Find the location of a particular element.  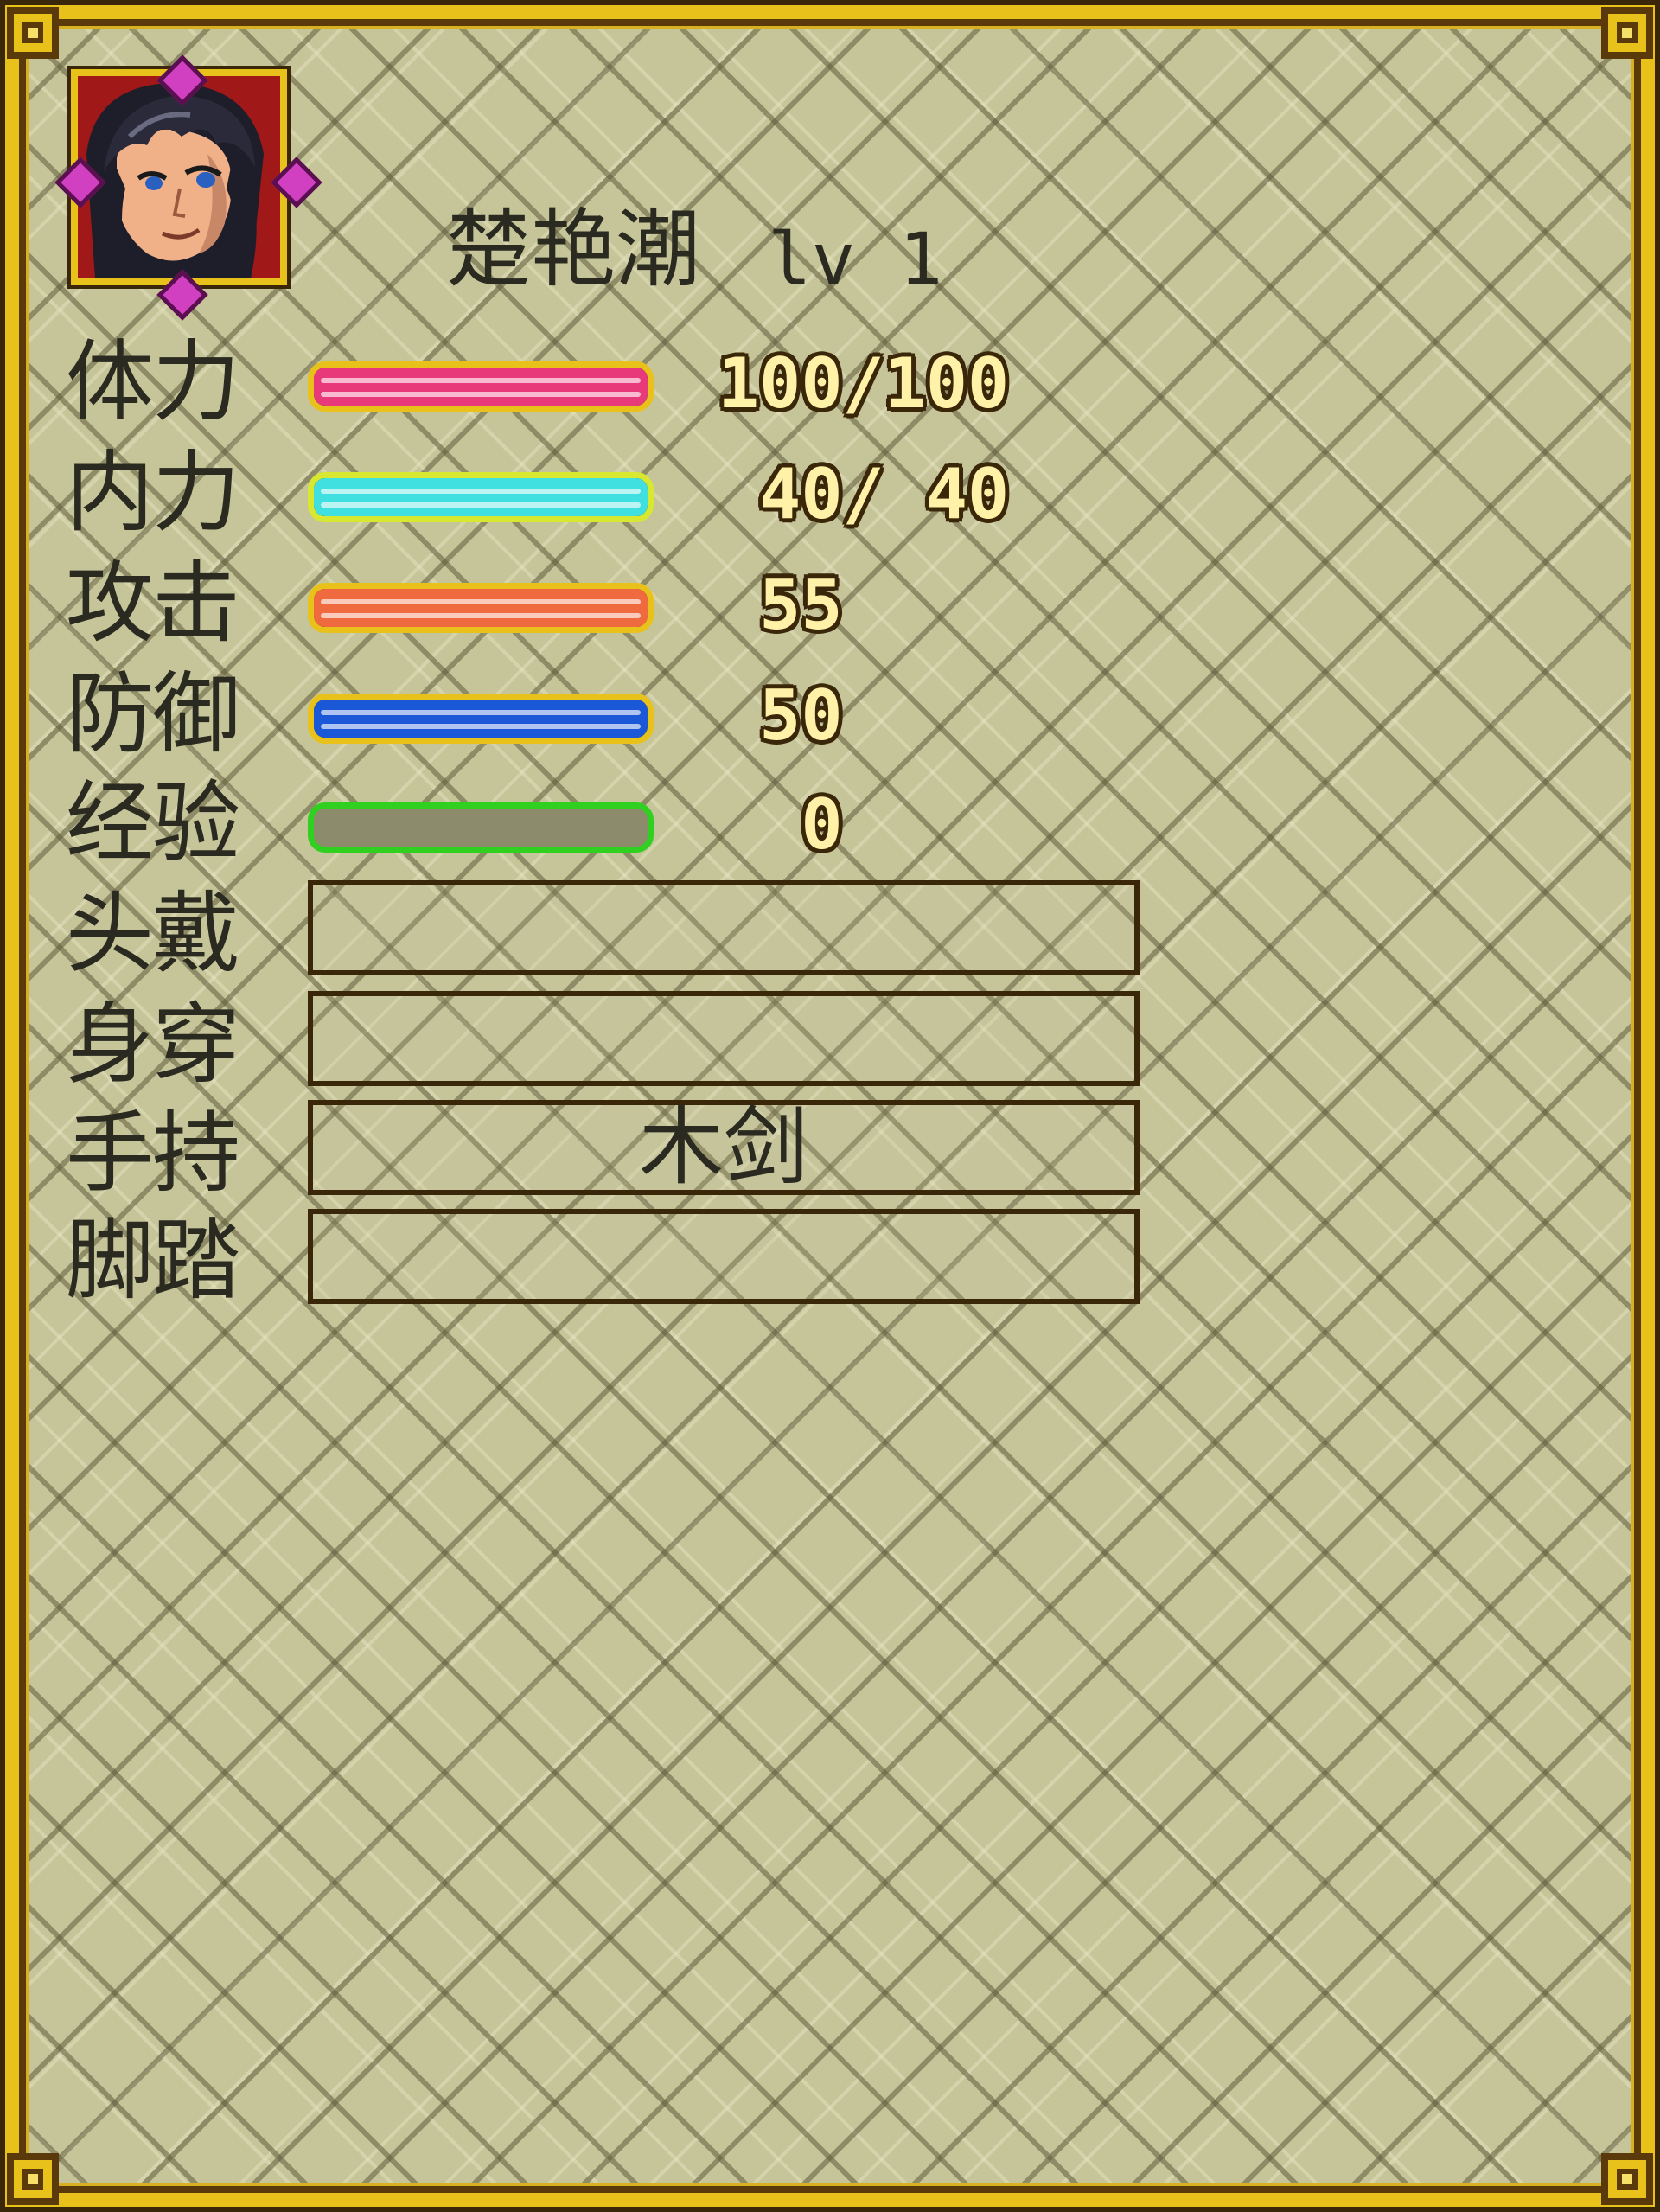

equip-slot-body is located at coordinates (724, 1038).